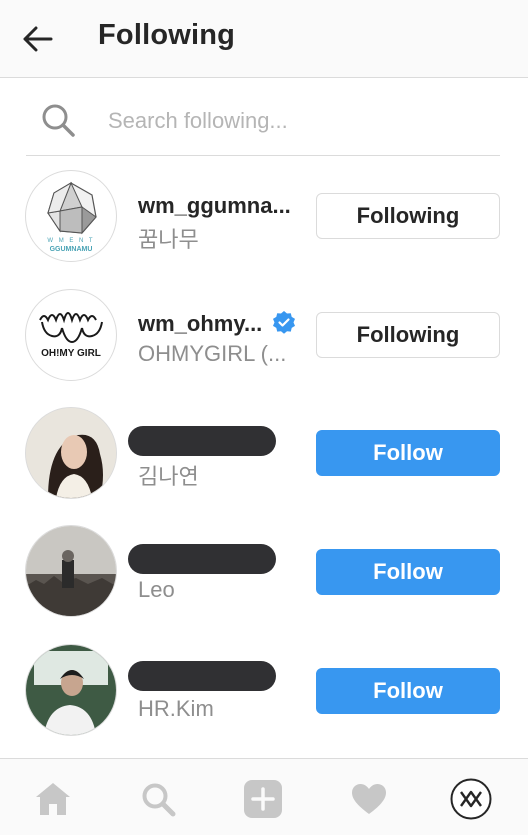 Image resolution: width=528 pixels, height=835 pixels. I want to click on nav-home, so click(53, 799).